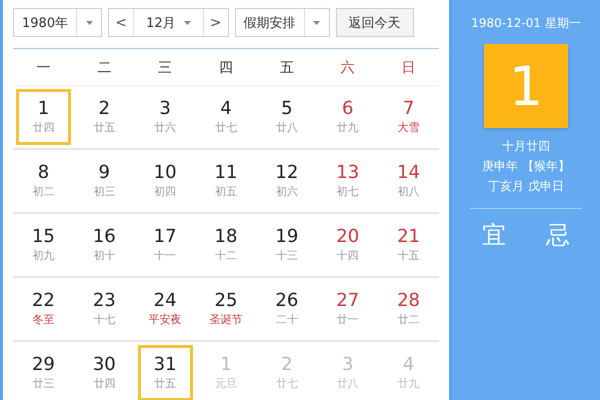 The image size is (600, 400). What do you see at coordinates (348, 109) in the screenshot?
I see `day-number: 6` at bounding box center [348, 109].